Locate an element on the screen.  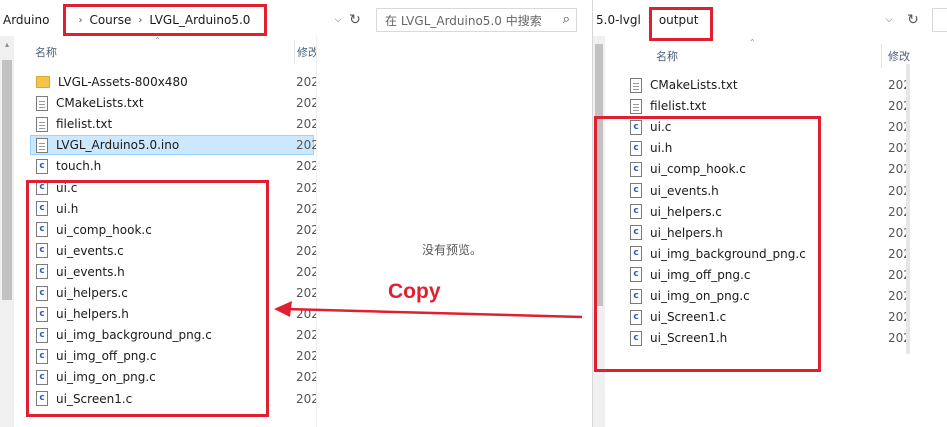
file-row: c touch.h is located at coordinates (68, 166).